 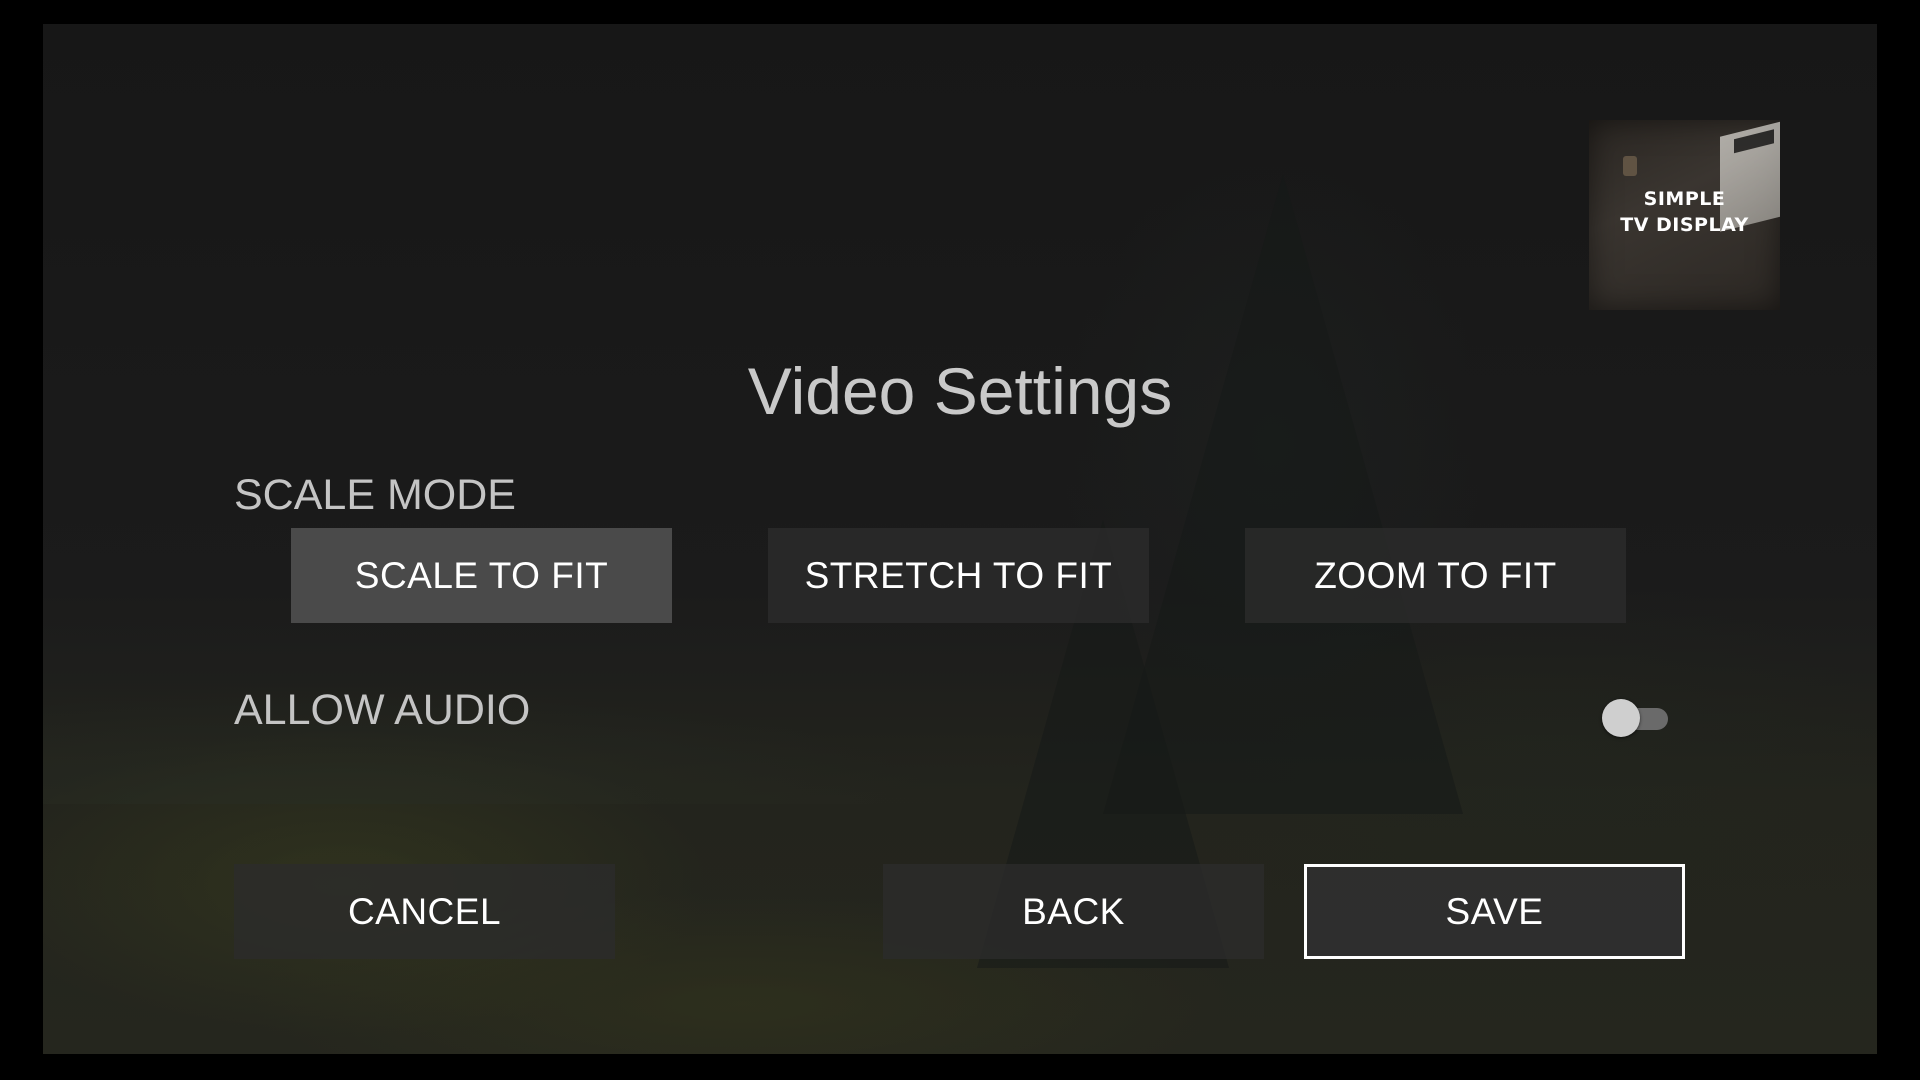 What do you see at coordinates (481, 575) in the screenshot?
I see `scale-to-fit-button: SCALE TO FIT` at bounding box center [481, 575].